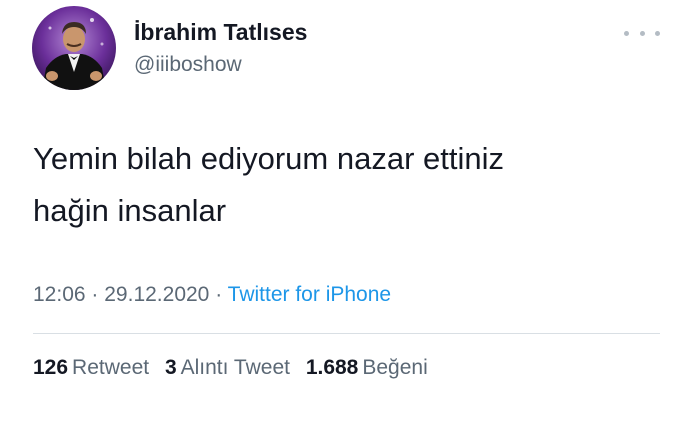 The width and height of the screenshot is (690, 422). I want to click on tweet-date: 29.12.2020, so click(156, 294).